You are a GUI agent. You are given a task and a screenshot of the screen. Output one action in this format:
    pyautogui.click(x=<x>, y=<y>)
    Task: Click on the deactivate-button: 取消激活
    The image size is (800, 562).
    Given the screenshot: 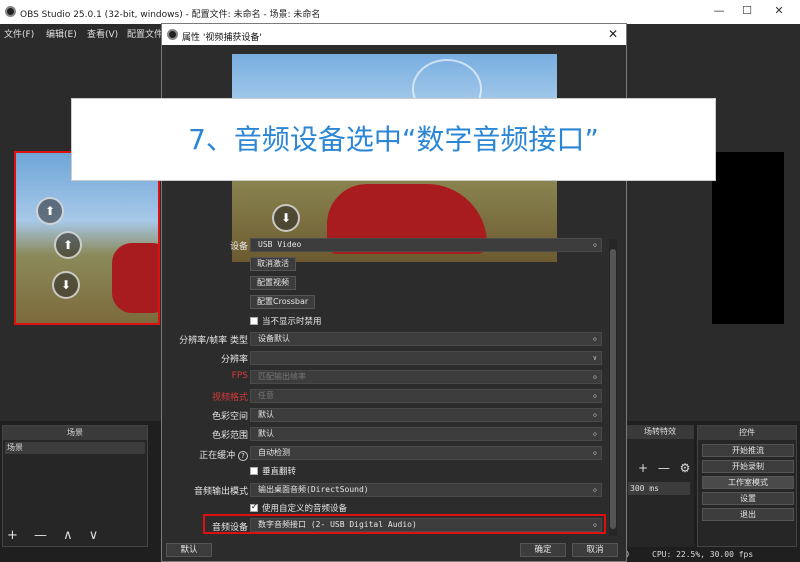 What is the action you would take?
    pyautogui.click(x=273, y=264)
    